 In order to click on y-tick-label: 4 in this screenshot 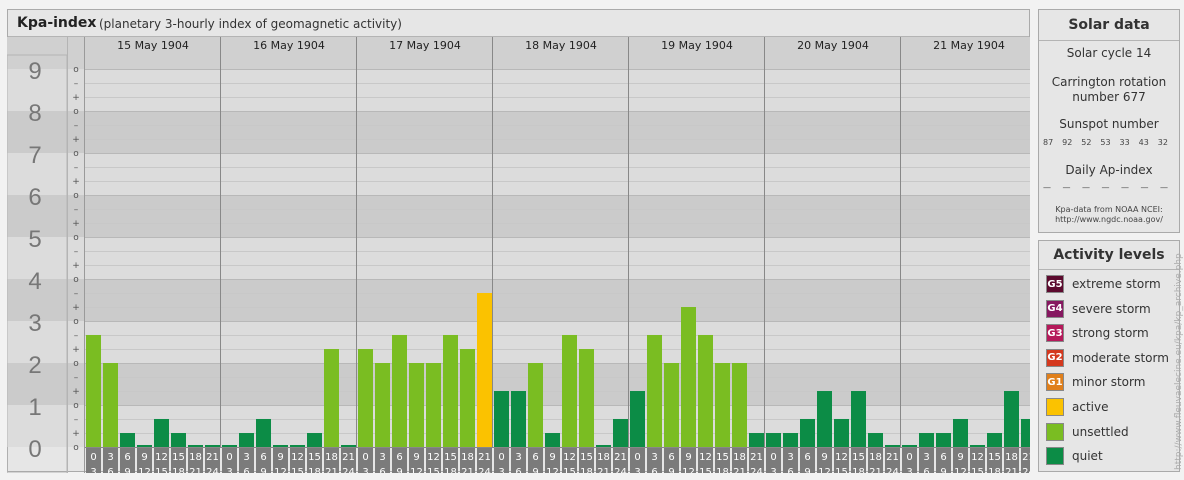, I will do `click(34, 281)`.